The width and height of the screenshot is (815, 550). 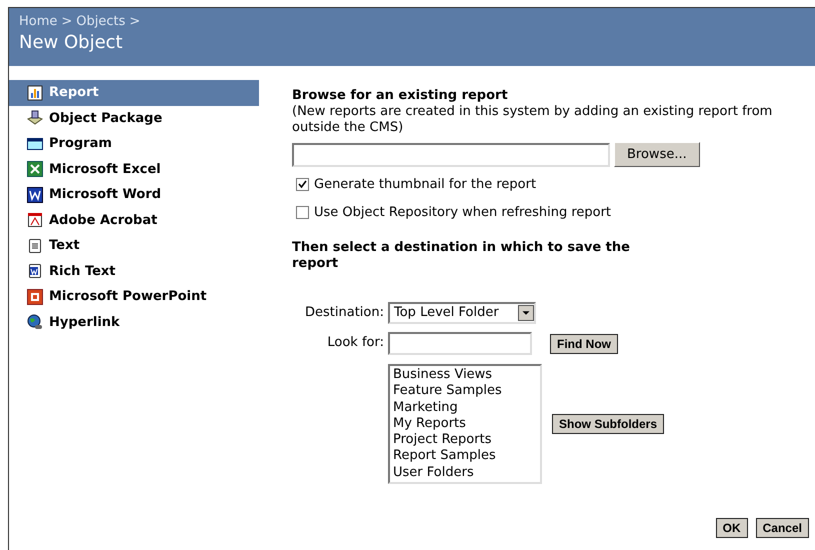 I want to click on chart-document-icon, so click(x=35, y=92).